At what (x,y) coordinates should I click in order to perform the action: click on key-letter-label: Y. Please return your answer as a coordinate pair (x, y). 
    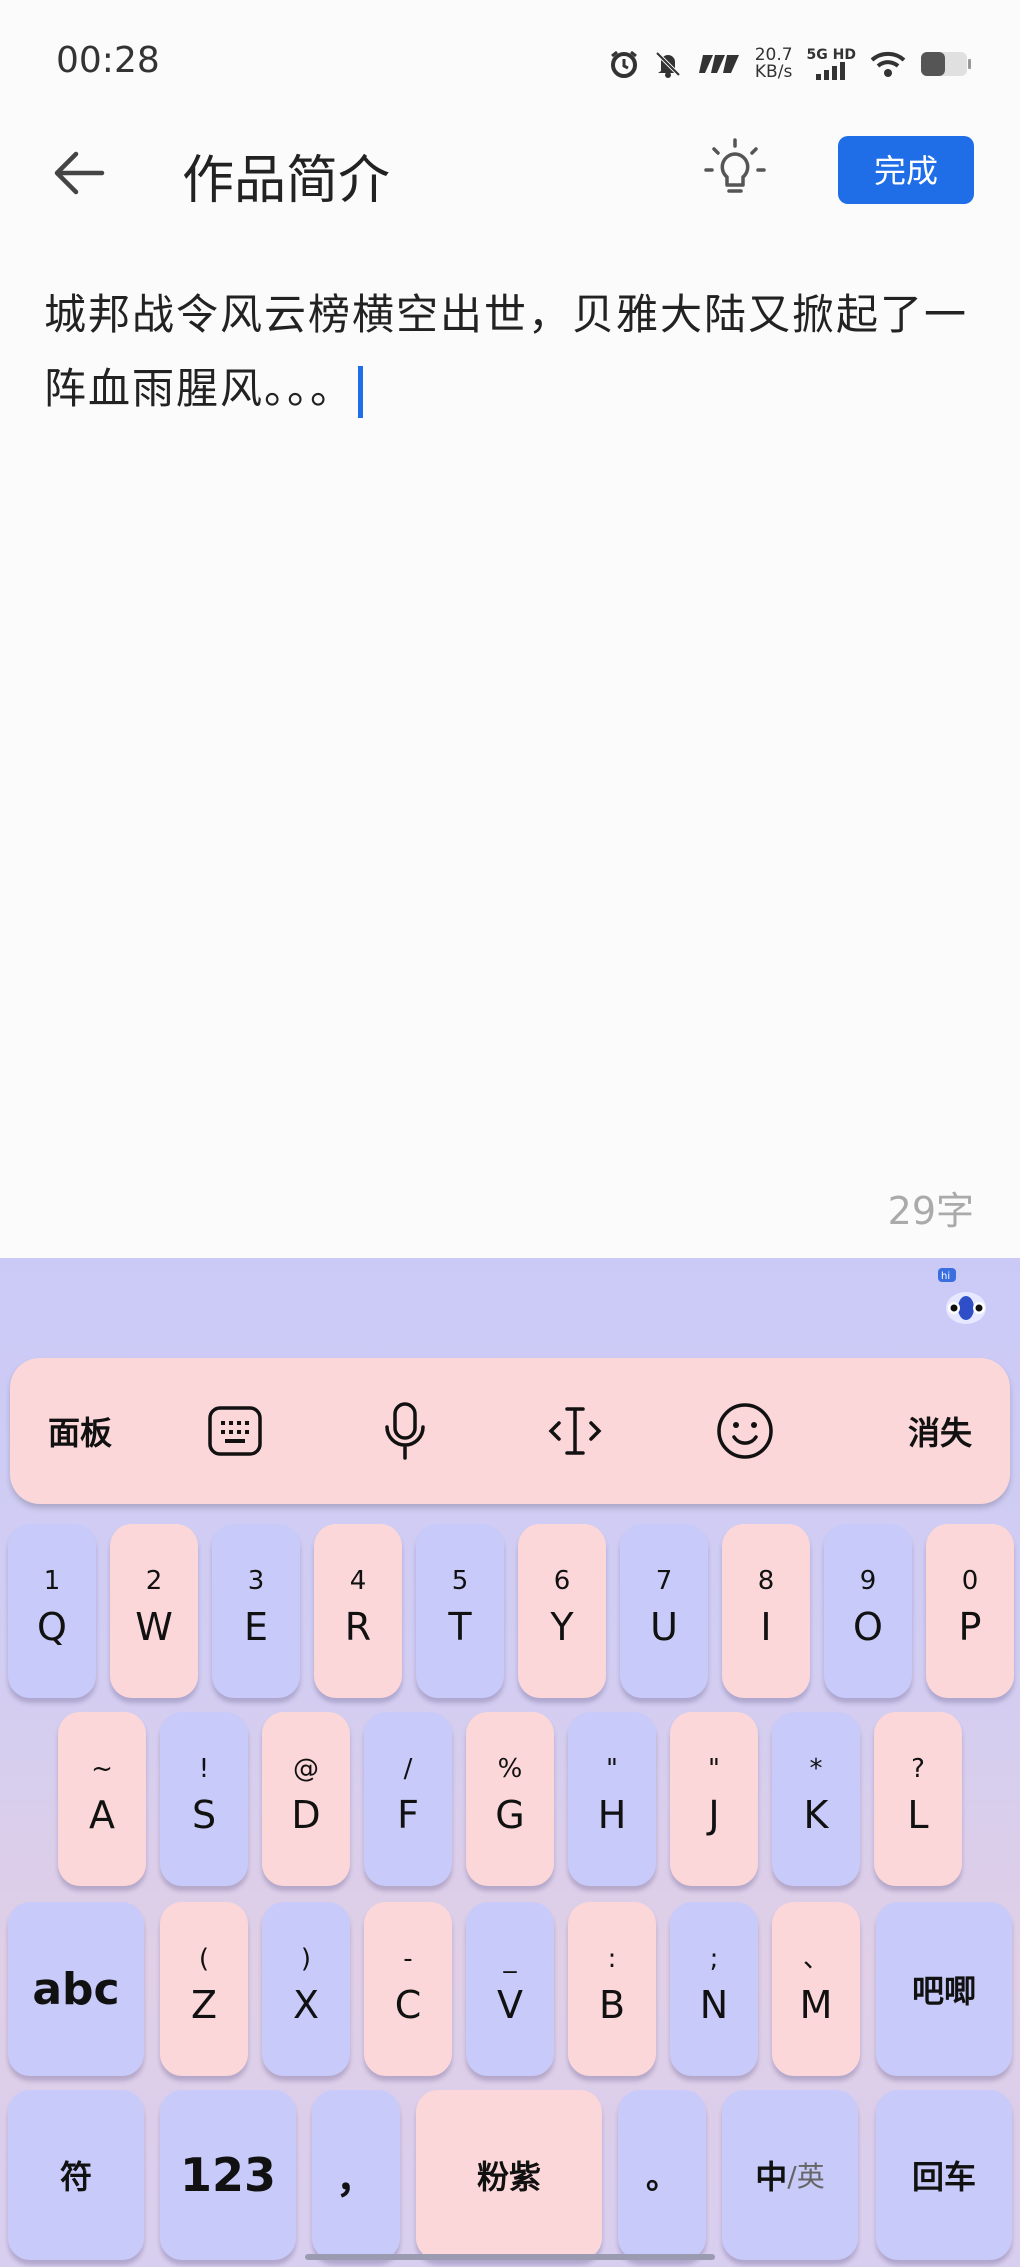
    Looking at the image, I should click on (562, 1627).